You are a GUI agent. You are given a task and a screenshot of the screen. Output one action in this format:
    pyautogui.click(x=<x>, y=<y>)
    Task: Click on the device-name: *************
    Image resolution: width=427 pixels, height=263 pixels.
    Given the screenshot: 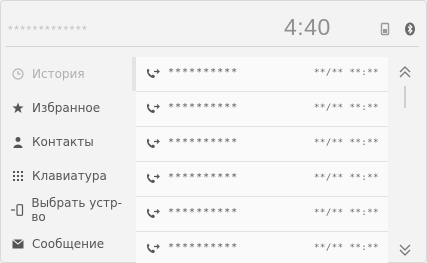 What is the action you would take?
    pyautogui.click(x=48, y=30)
    